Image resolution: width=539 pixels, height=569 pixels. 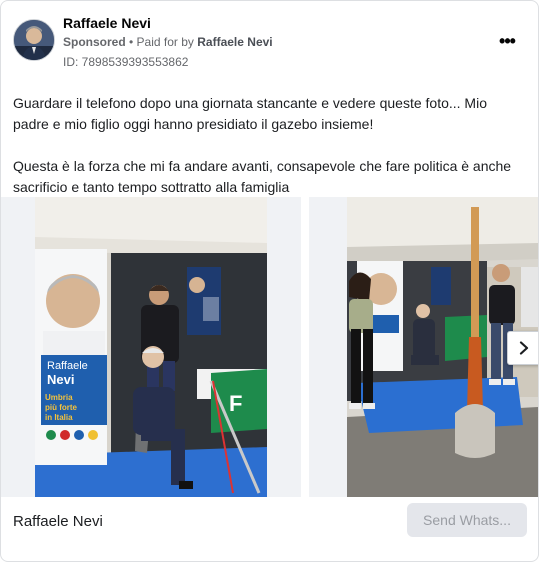 I want to click on more-options-icon: •••, so click(x=507, y=41).